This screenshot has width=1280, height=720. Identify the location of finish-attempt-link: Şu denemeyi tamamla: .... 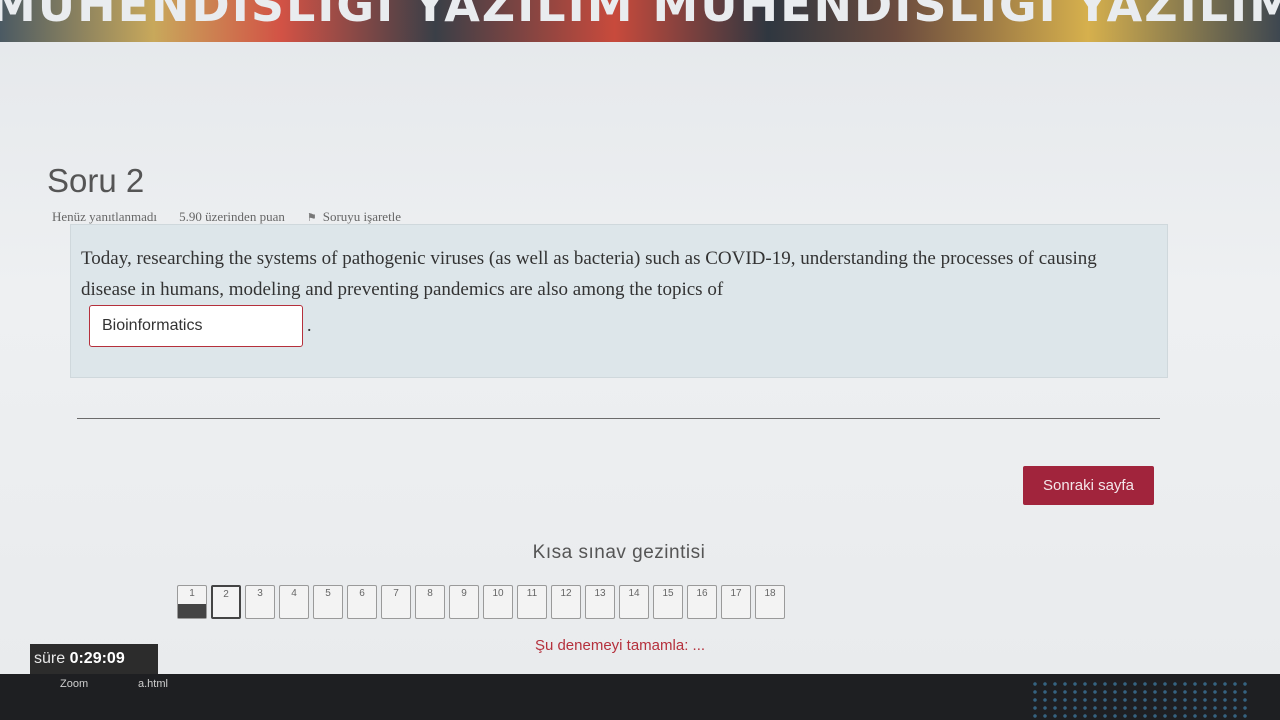
(620, 645).